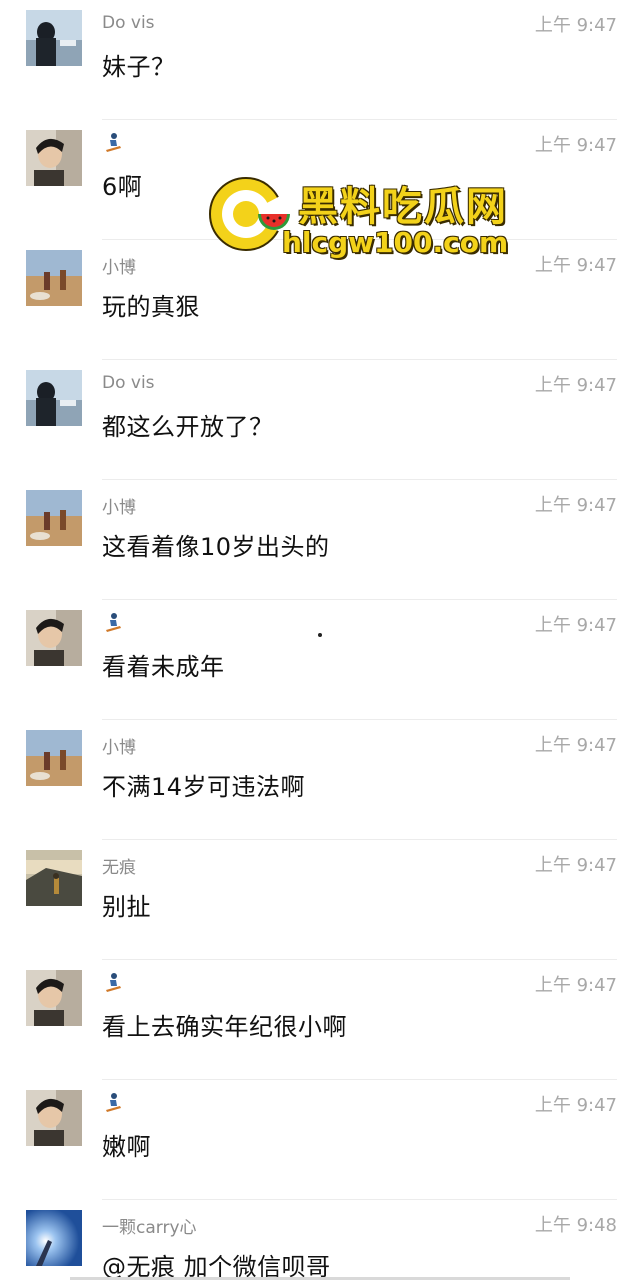 This screenshot has height=1280, width=641. Describe the element at coordinates (320, 60) in the screenshot. I see `chat-message: Do vis 上午 9:47 妹子？` at that location.